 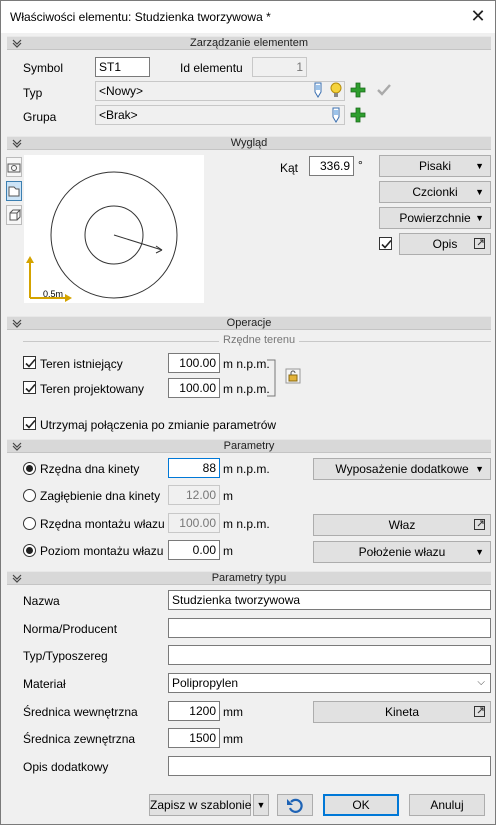 What do you see at coordinates (100, 496) in the screenshot?
I see `zaglebienie-label: Zagłębienie dna kinety` at bounding box center [100, 496].